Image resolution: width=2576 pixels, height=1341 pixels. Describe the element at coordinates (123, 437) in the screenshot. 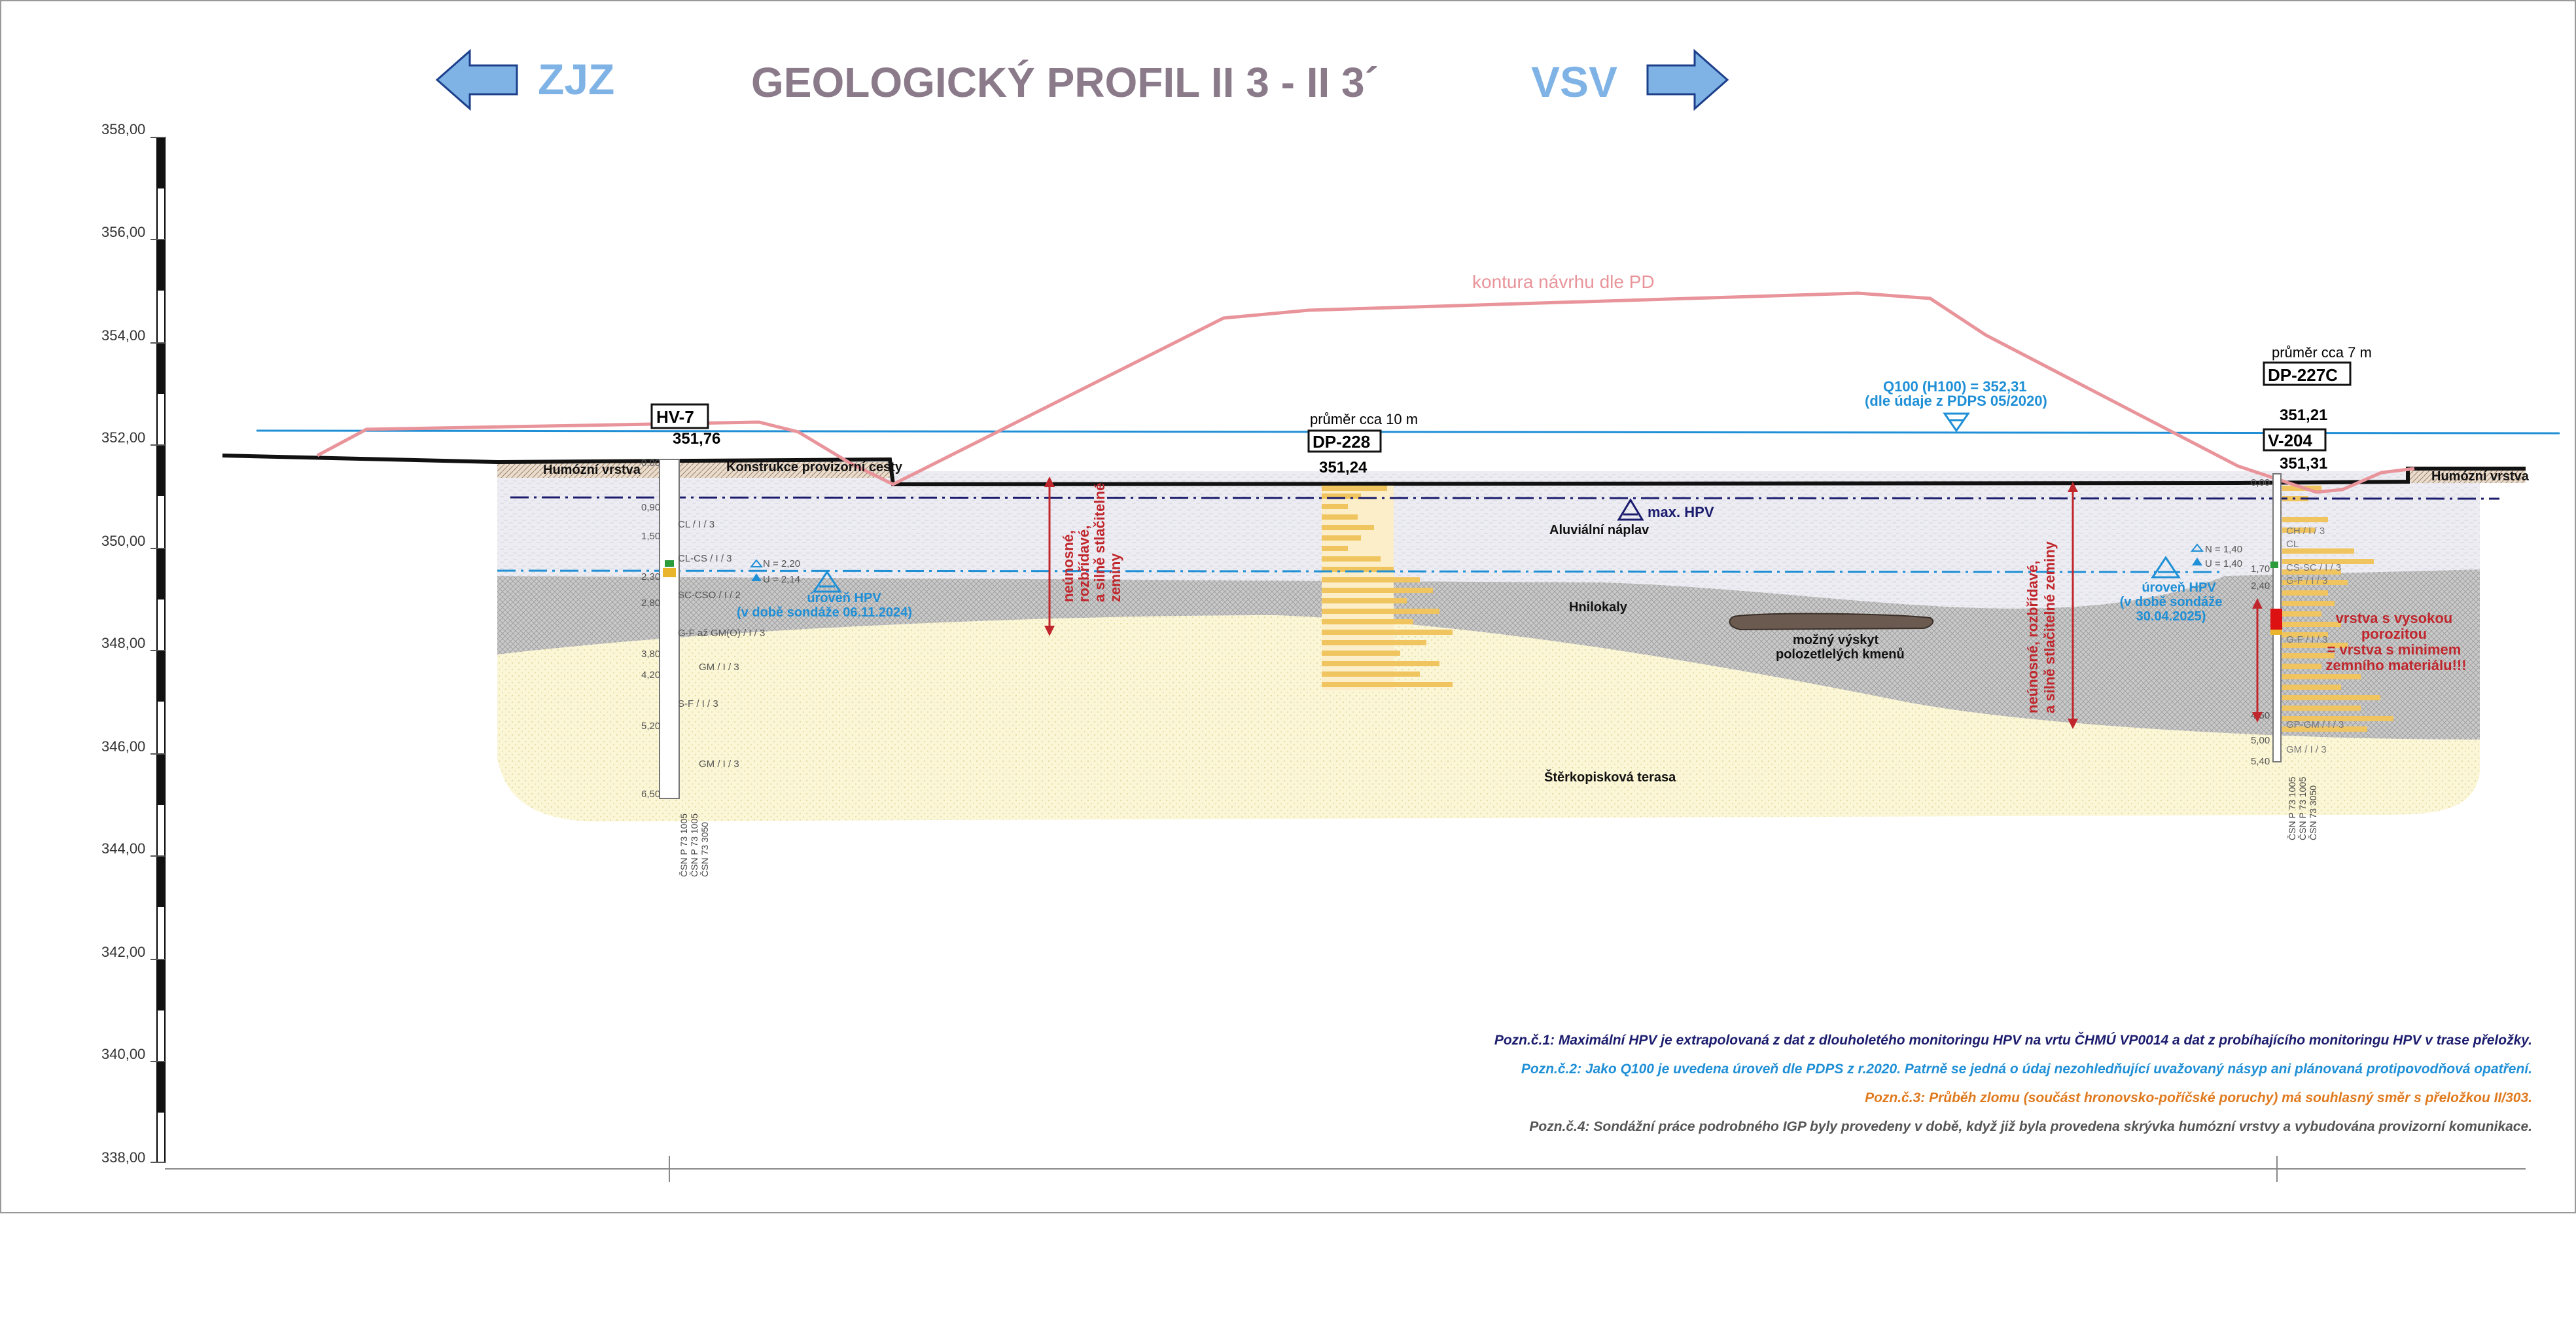

I see `y-tick-label: 352,00` at that location.